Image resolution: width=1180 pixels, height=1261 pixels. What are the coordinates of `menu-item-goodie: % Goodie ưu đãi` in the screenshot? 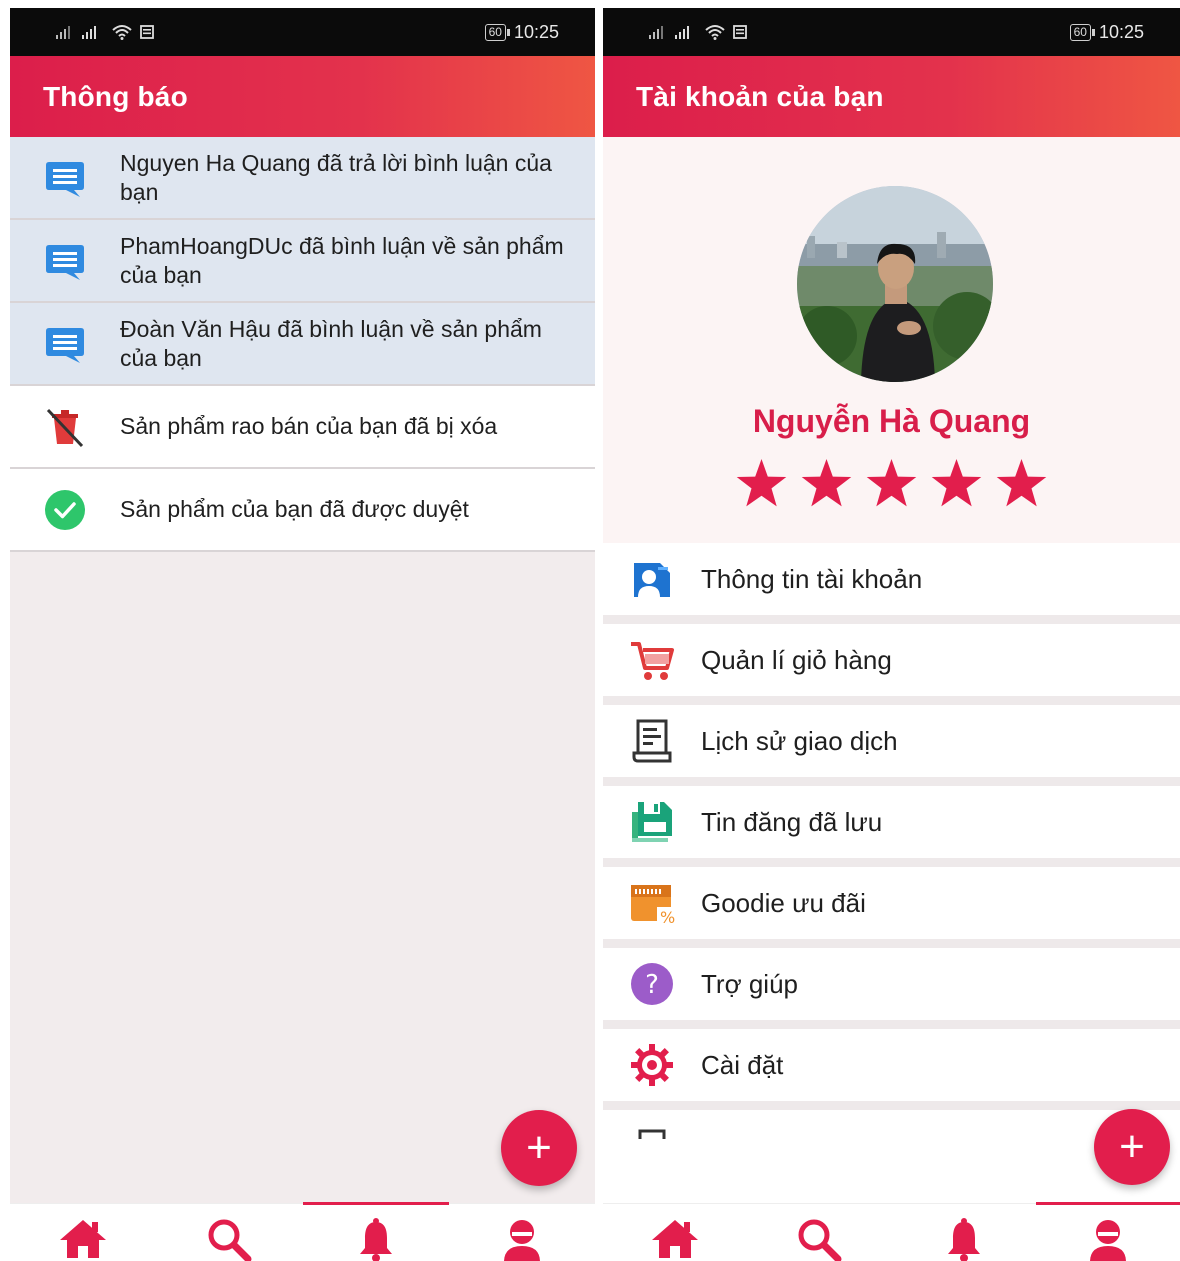 It's located at (891, 907).